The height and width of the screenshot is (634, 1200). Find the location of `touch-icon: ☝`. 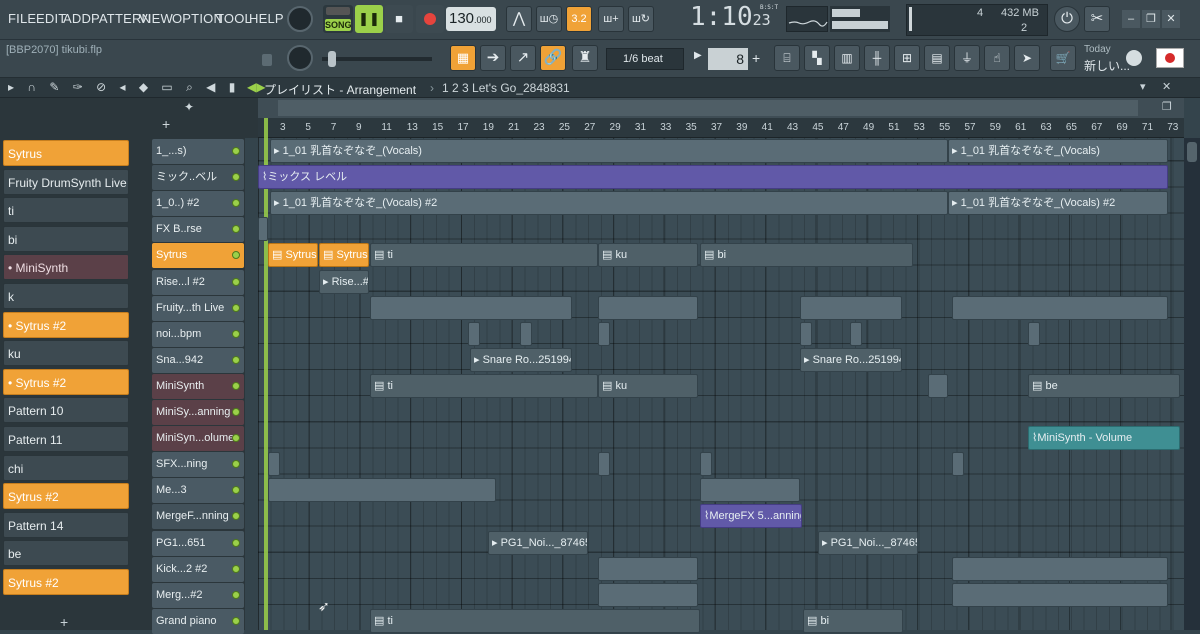

touch-icon: ☝ is located at coordinates (997, 58).